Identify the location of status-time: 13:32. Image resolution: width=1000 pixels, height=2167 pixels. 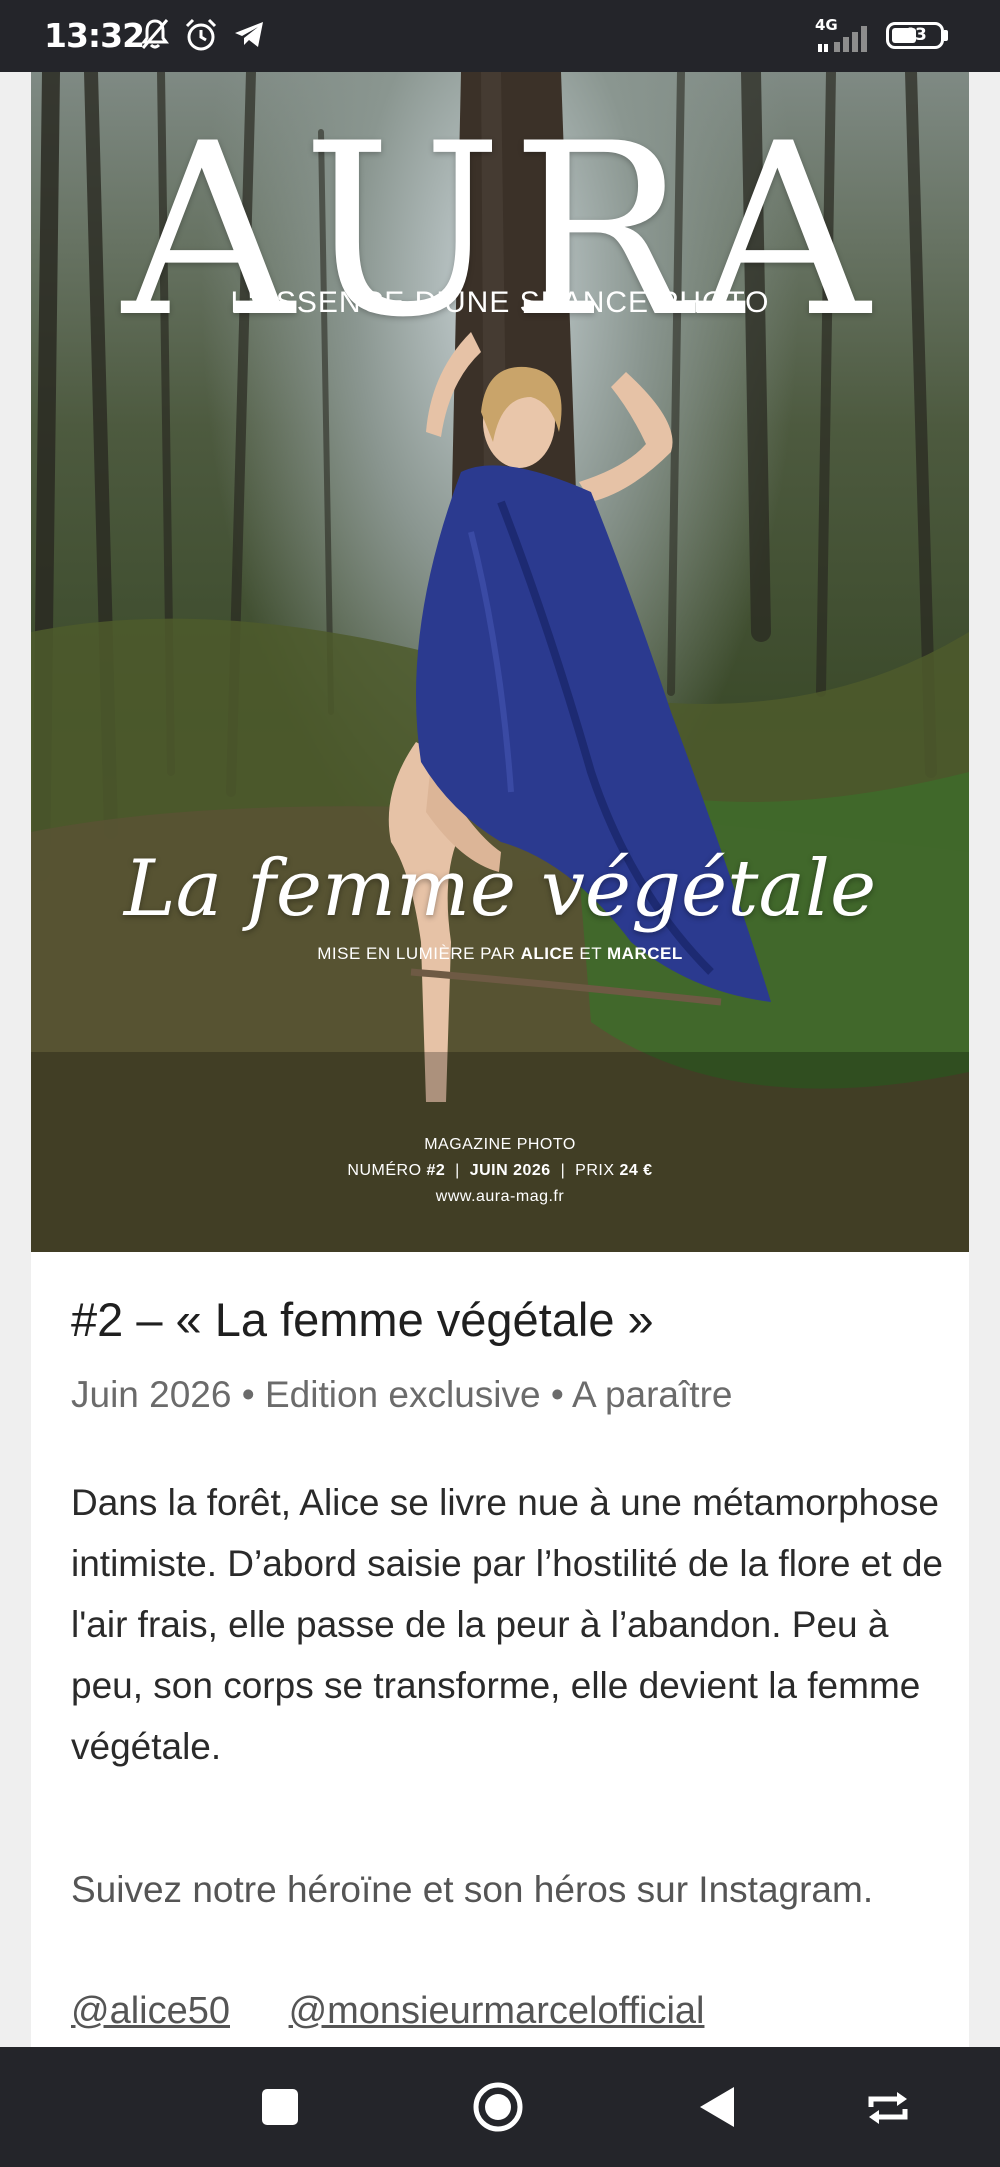
(94, 35).